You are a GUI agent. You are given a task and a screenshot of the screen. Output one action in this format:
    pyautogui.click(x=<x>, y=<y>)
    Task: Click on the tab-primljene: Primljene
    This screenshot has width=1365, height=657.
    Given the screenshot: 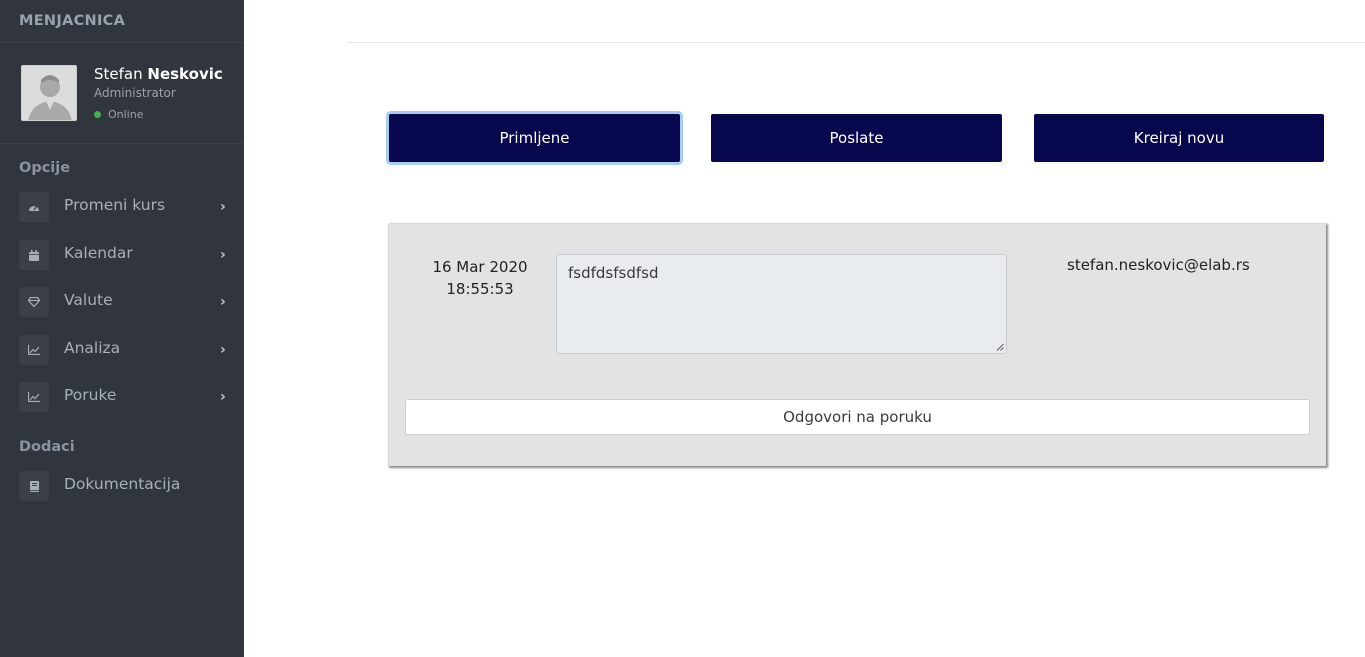 What is the action you would take?
    pyautogui.click(x=534, y=138)
    